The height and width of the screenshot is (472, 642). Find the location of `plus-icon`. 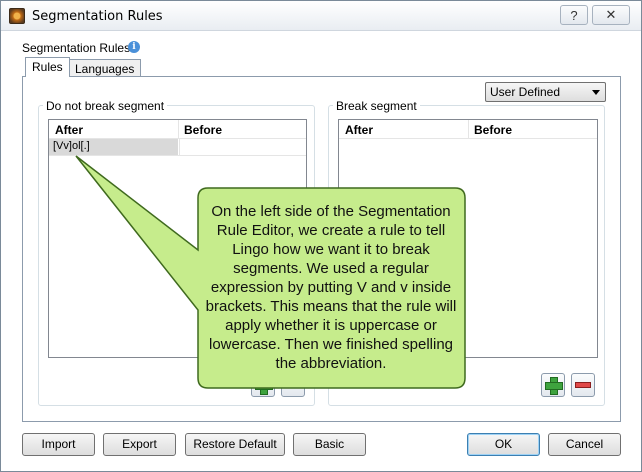

plus-icon is located at coordinates (554, 386).